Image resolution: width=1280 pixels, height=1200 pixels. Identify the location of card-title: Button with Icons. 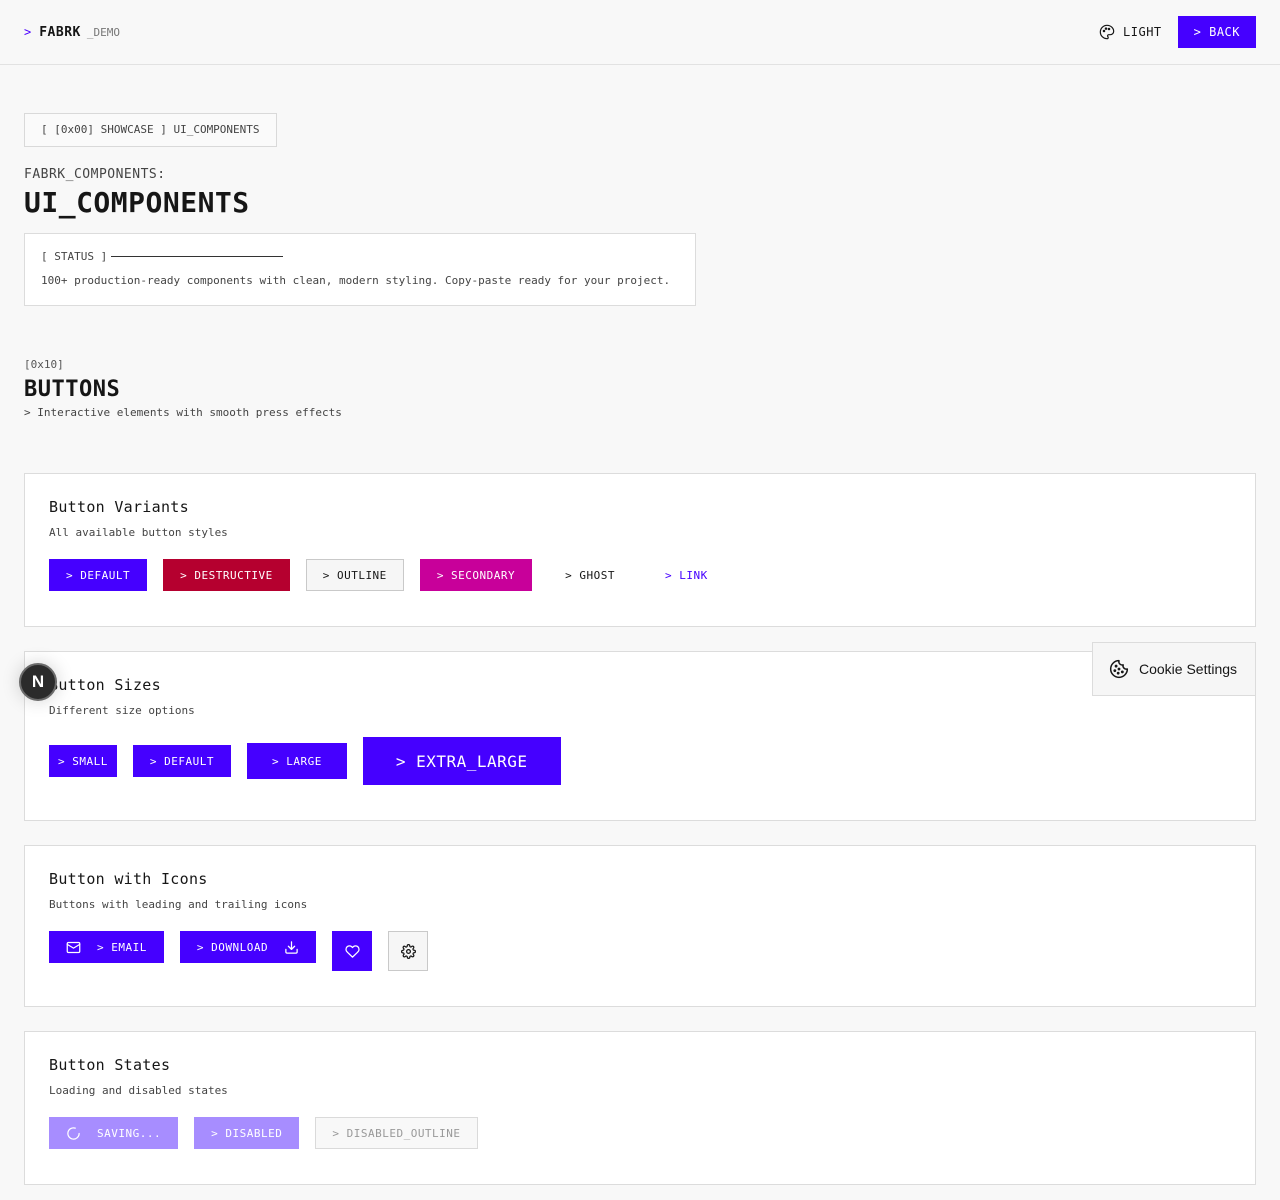
(128, 879).